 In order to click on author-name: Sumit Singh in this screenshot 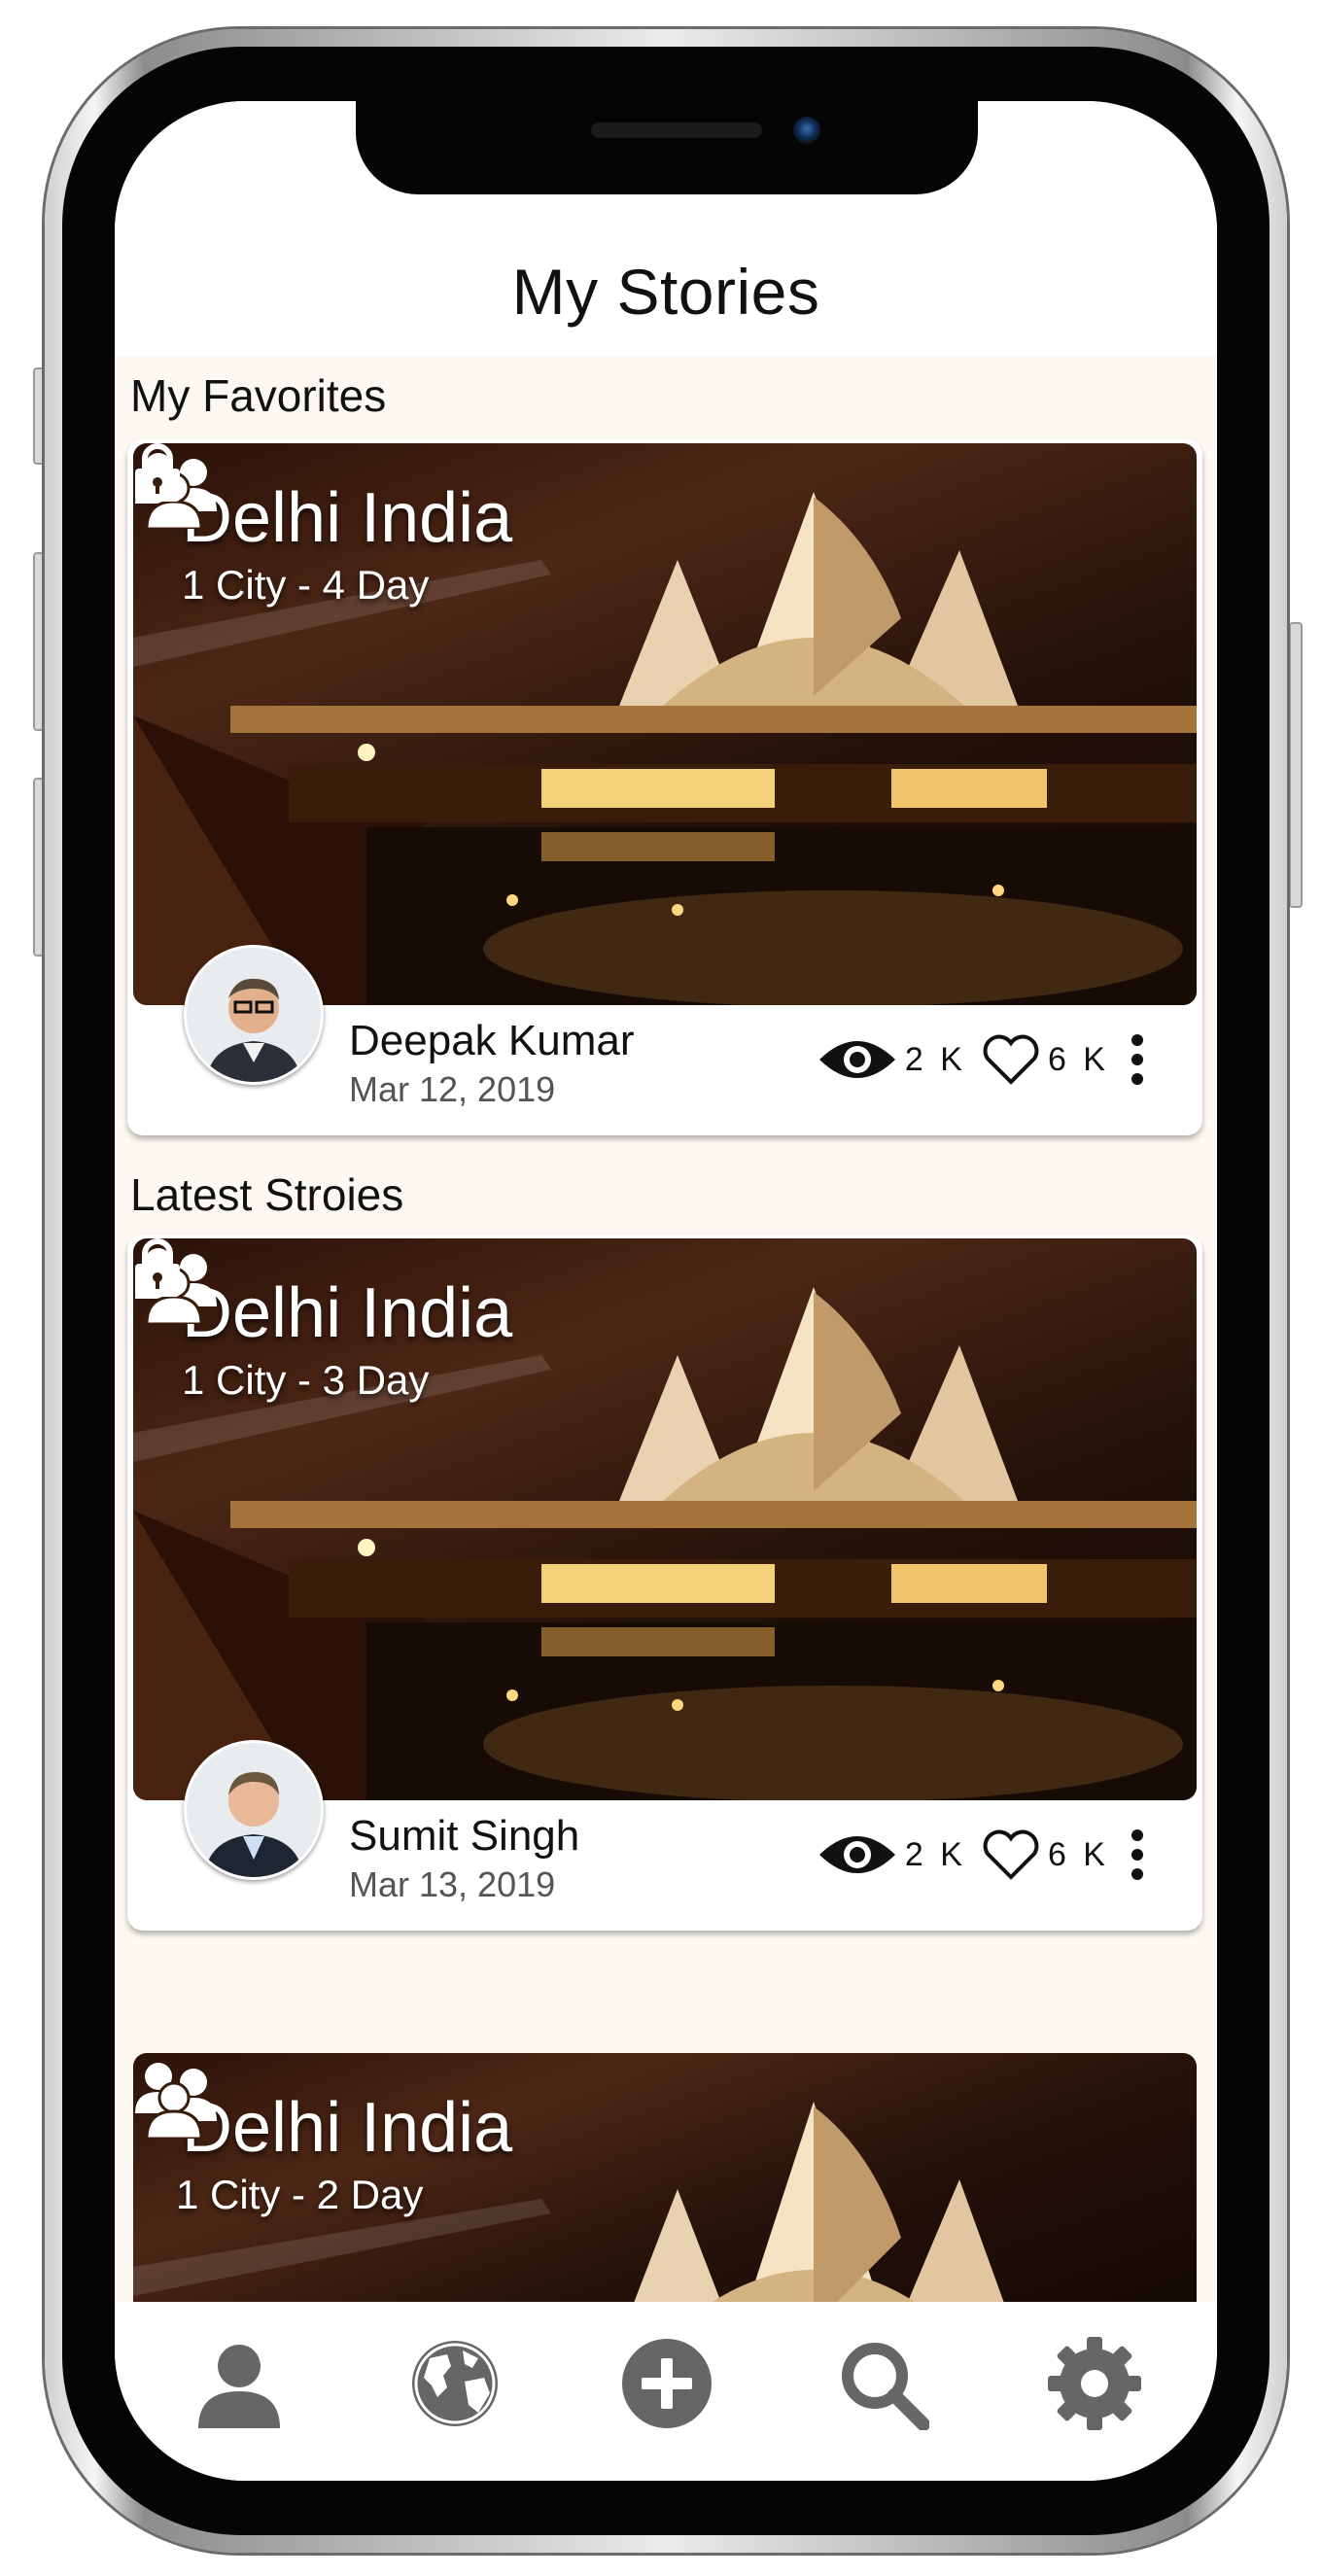, I will do `click(464, 1836)`.